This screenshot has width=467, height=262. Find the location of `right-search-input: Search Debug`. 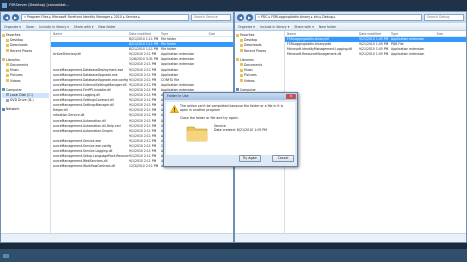

right-search-input: Search Debug is located at coordinates (444, 17).